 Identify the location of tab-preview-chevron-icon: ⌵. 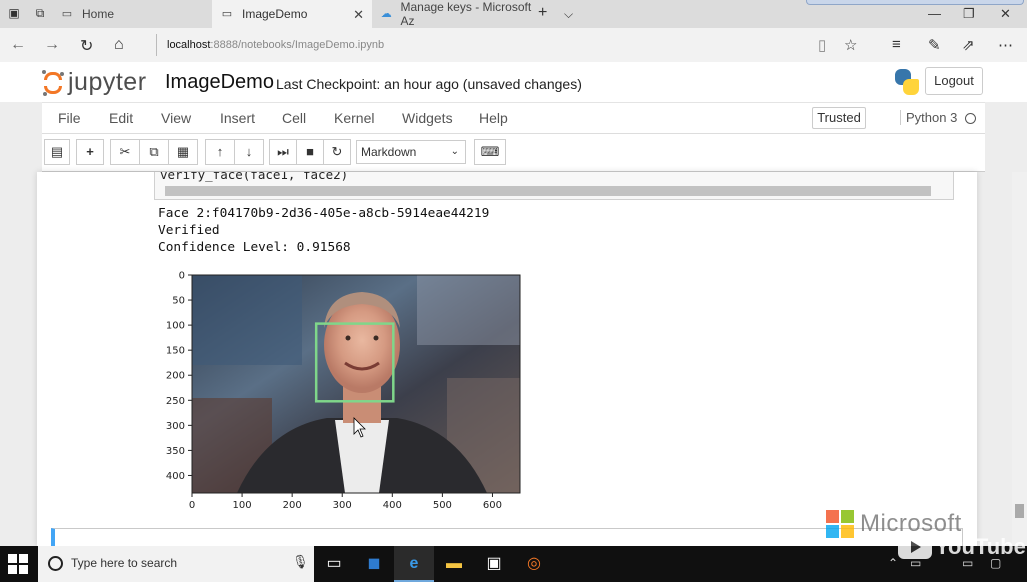
(568, 14).